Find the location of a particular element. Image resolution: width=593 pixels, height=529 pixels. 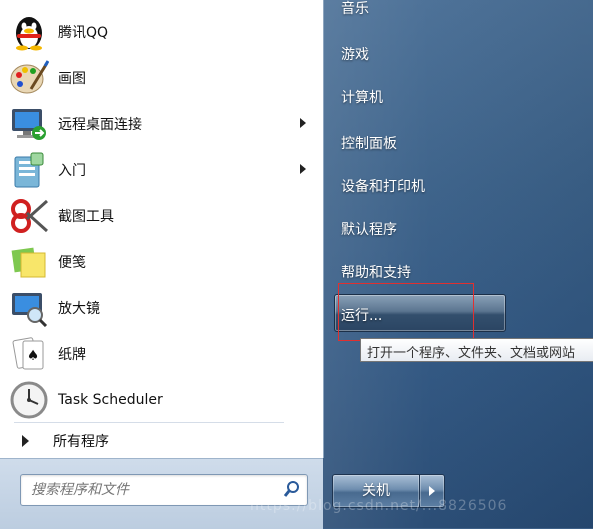

program-label: 画图 is located at coordinates (72, 79).